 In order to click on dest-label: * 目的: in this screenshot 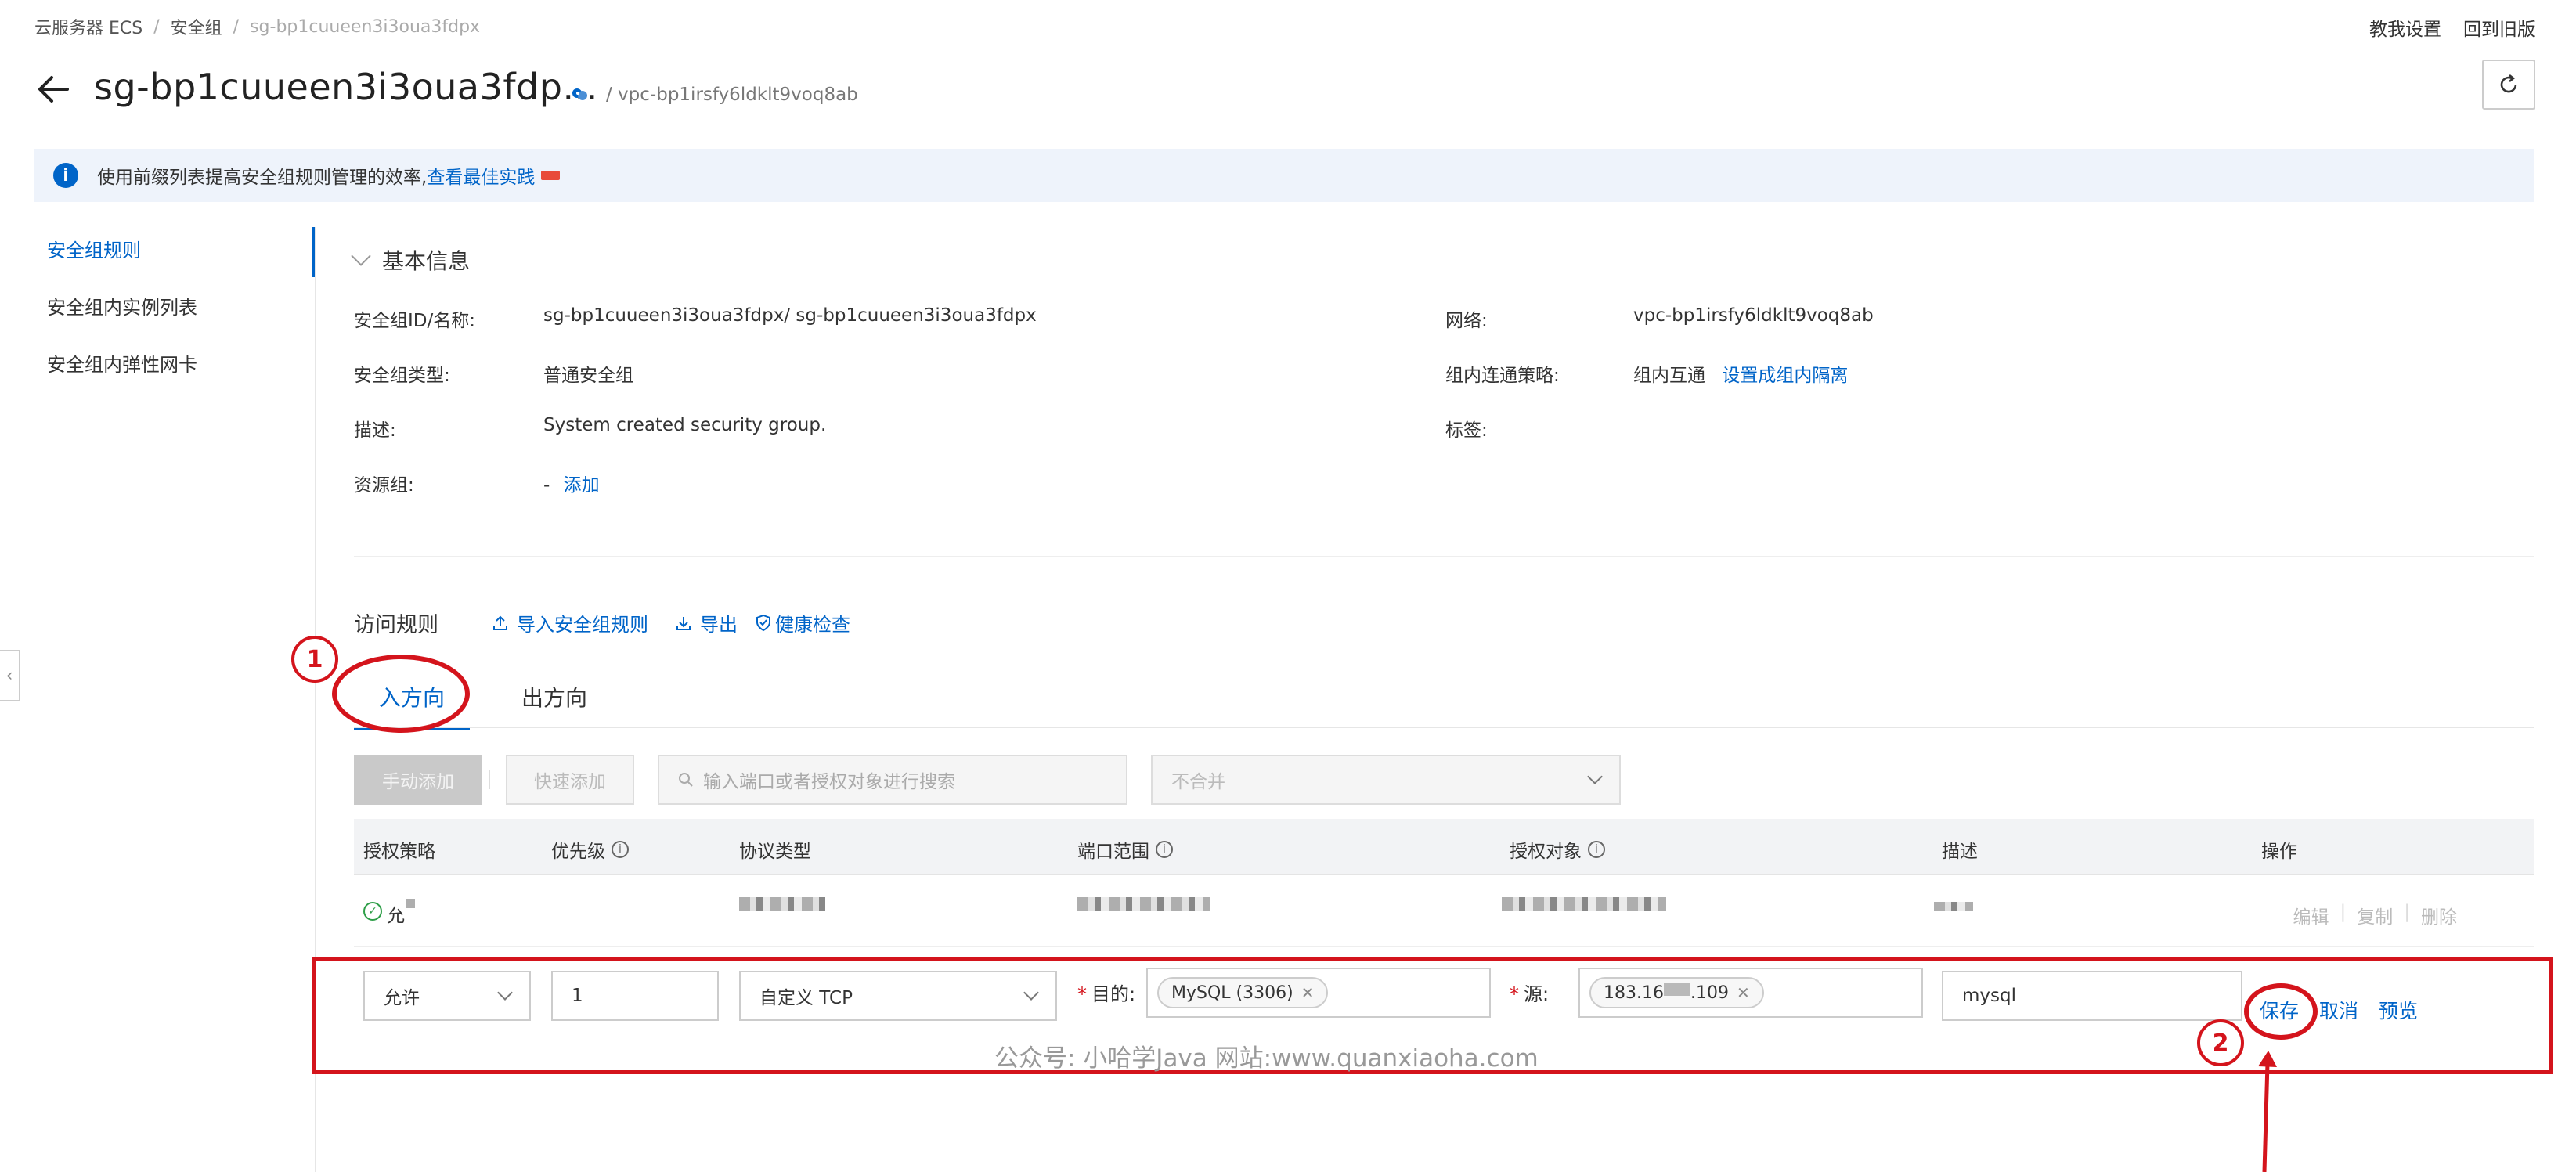, I will do `click(1106, 994)`.